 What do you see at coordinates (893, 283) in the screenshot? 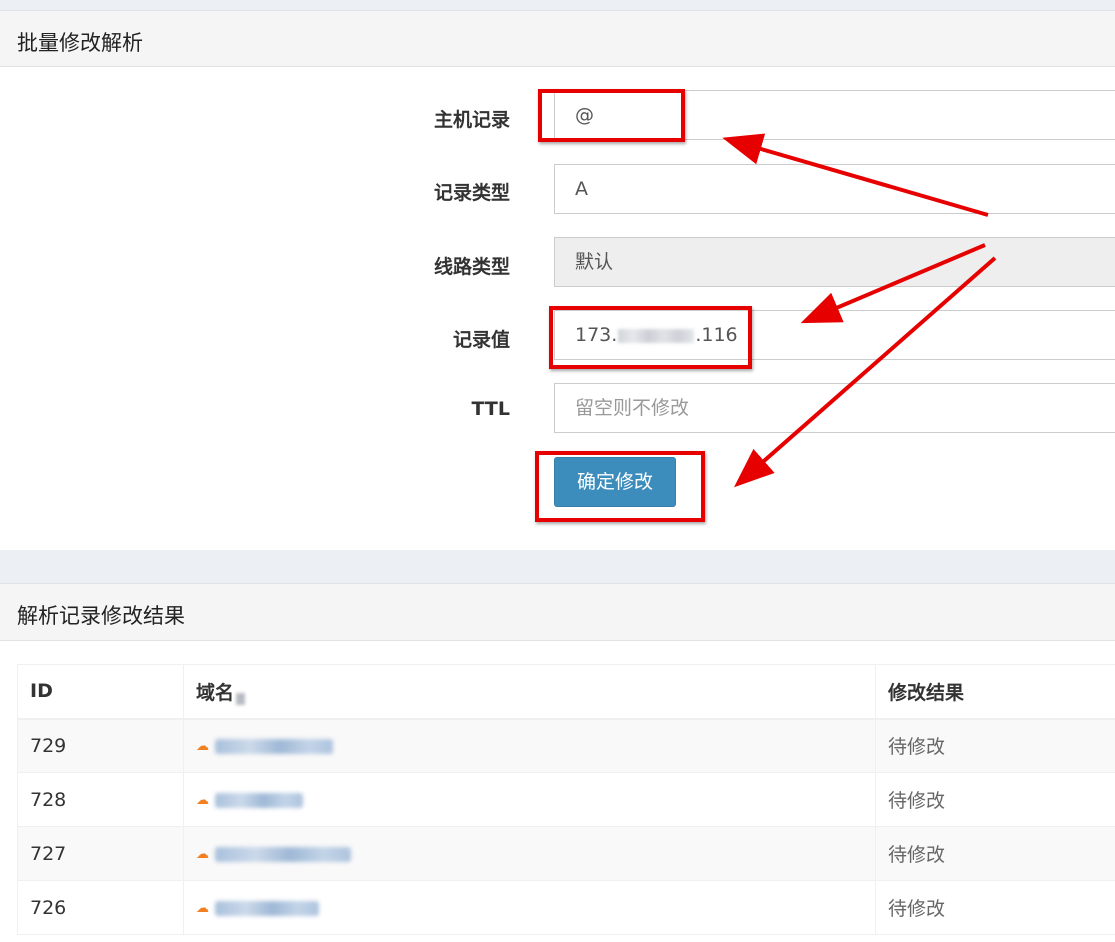
I see `arrow-to-record-value` at bounding box center [893, 283].